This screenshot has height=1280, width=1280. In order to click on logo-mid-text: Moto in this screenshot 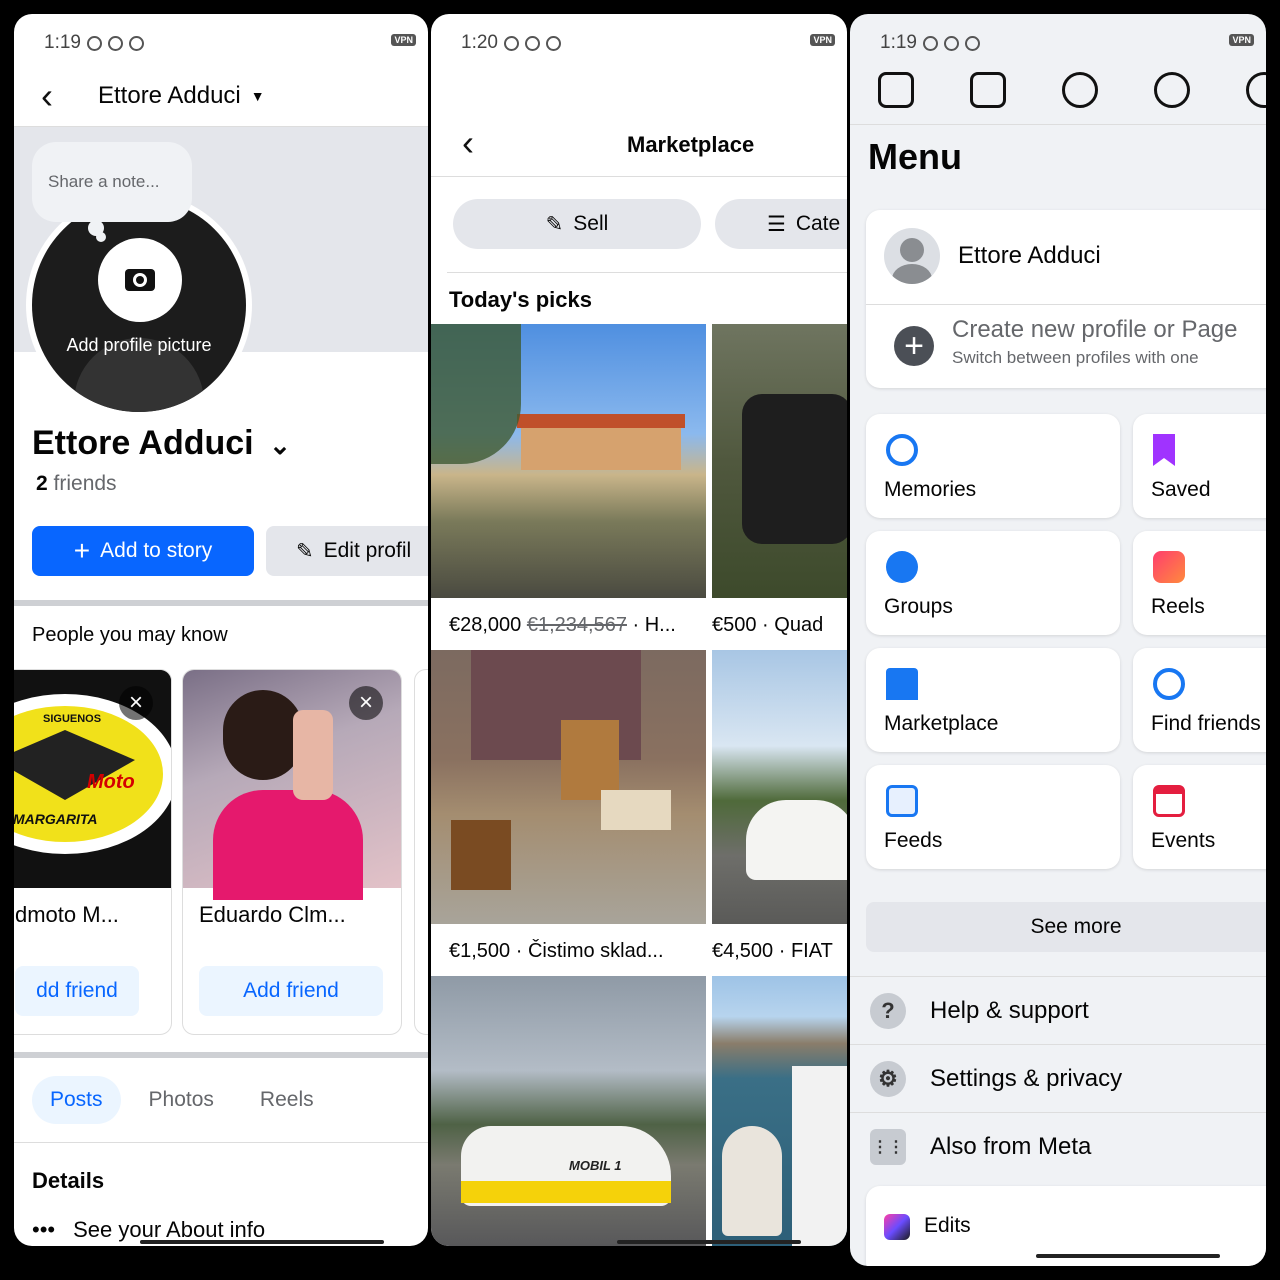, I will do `click(111, 782)`.